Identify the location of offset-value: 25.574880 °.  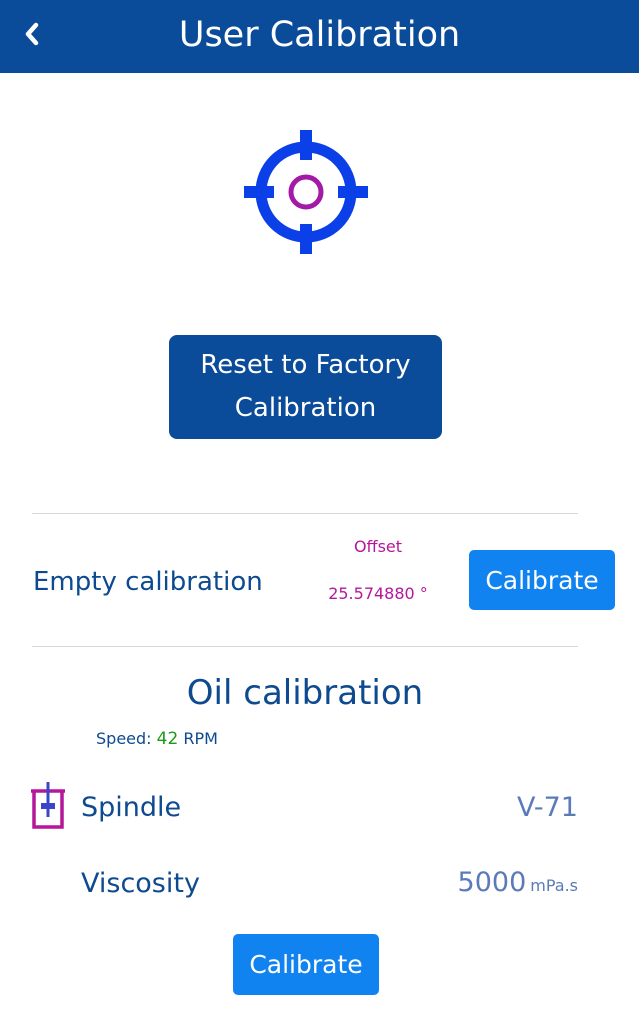
(378, 593).